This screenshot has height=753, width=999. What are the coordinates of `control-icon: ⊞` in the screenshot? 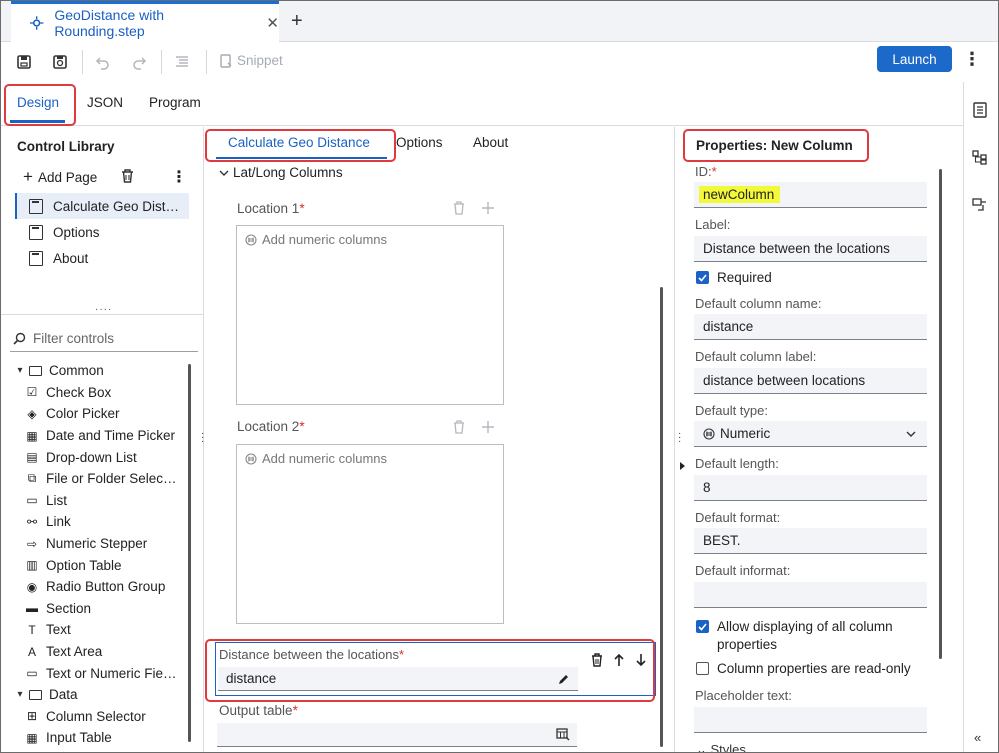 It's located at (32, 716).